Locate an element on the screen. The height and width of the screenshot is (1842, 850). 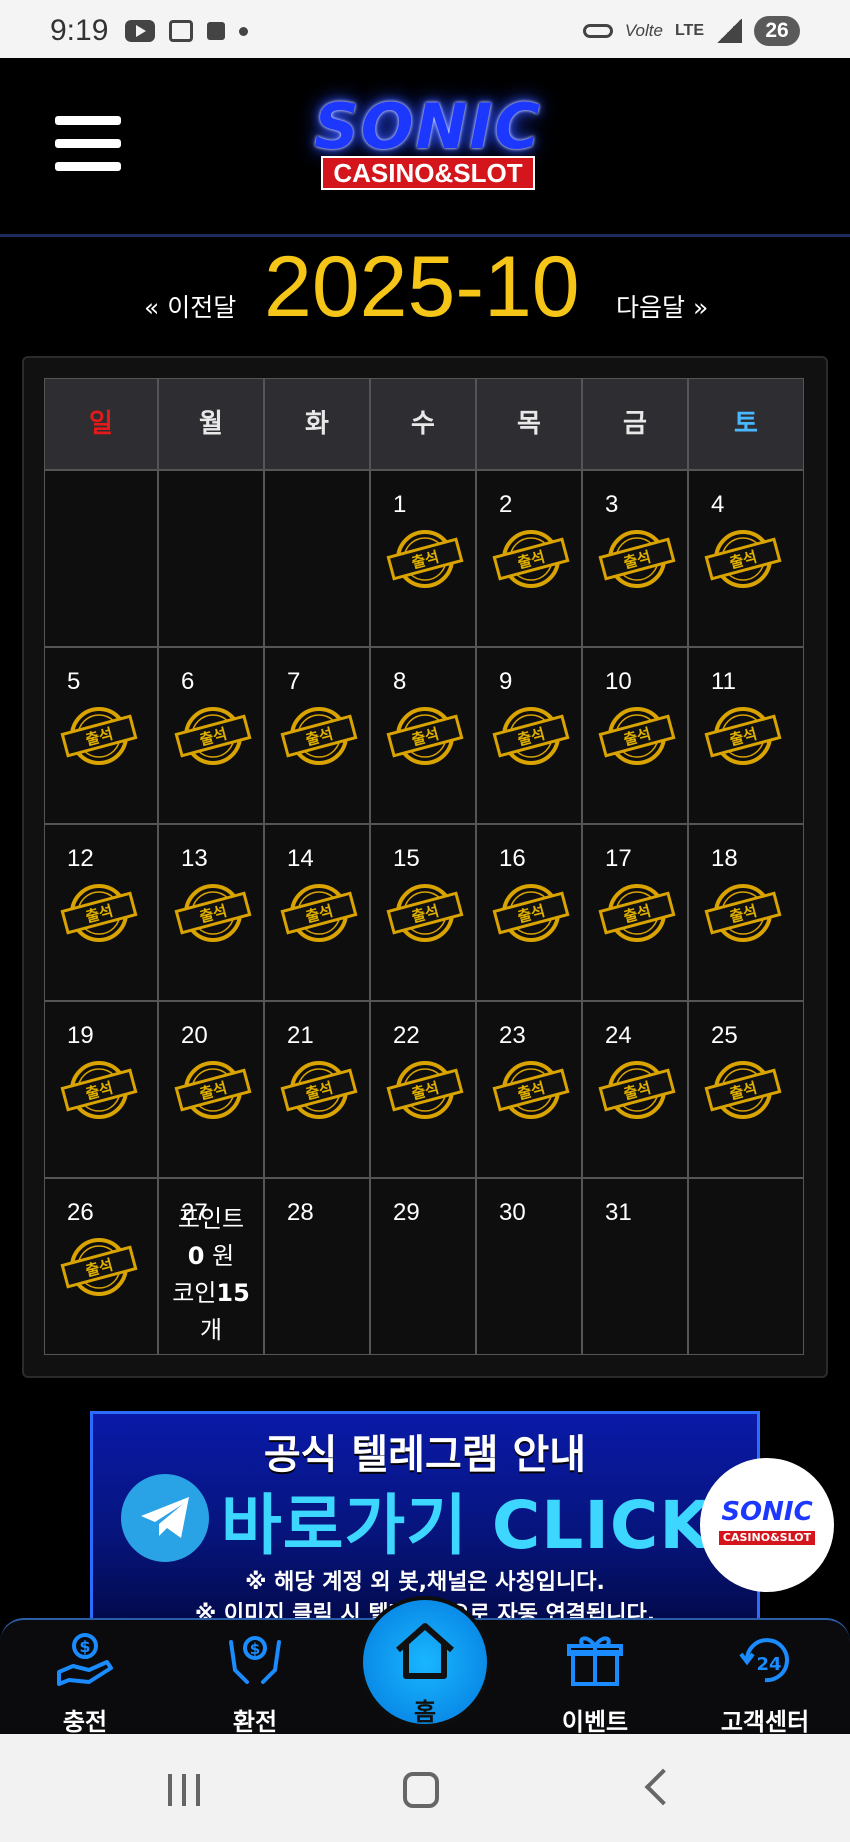
calendar-day-cell: 13 출석 is located at coordinates (211, 912).